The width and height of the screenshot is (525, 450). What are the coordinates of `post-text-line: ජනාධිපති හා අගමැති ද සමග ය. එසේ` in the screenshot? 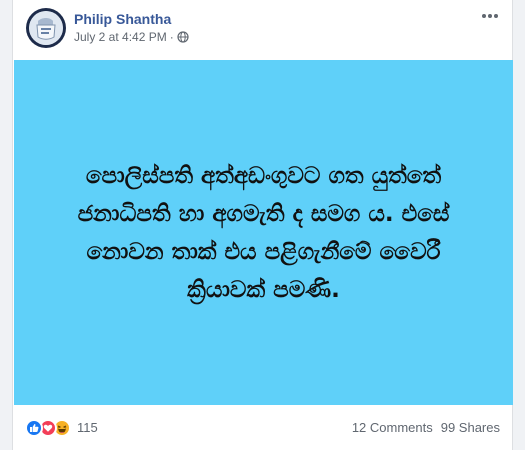 It's located at (263, 213).